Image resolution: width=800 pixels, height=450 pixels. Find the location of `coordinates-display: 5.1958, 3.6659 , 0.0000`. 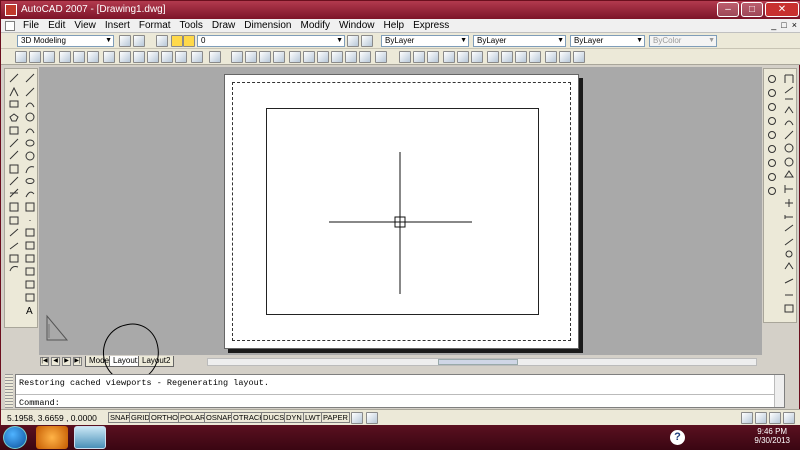

coordinates-display: 5.1958, 3.6659 , 0.0000 is located at coordinates (52, 418).